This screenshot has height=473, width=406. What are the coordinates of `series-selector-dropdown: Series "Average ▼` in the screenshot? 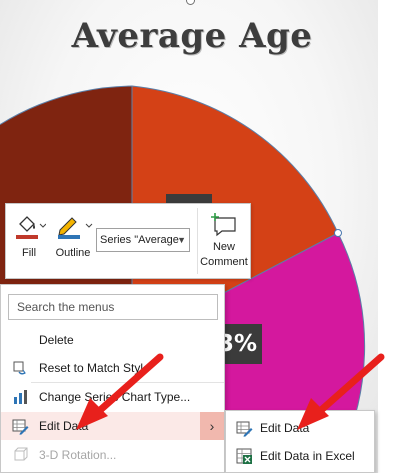 It's located at (143, 240).